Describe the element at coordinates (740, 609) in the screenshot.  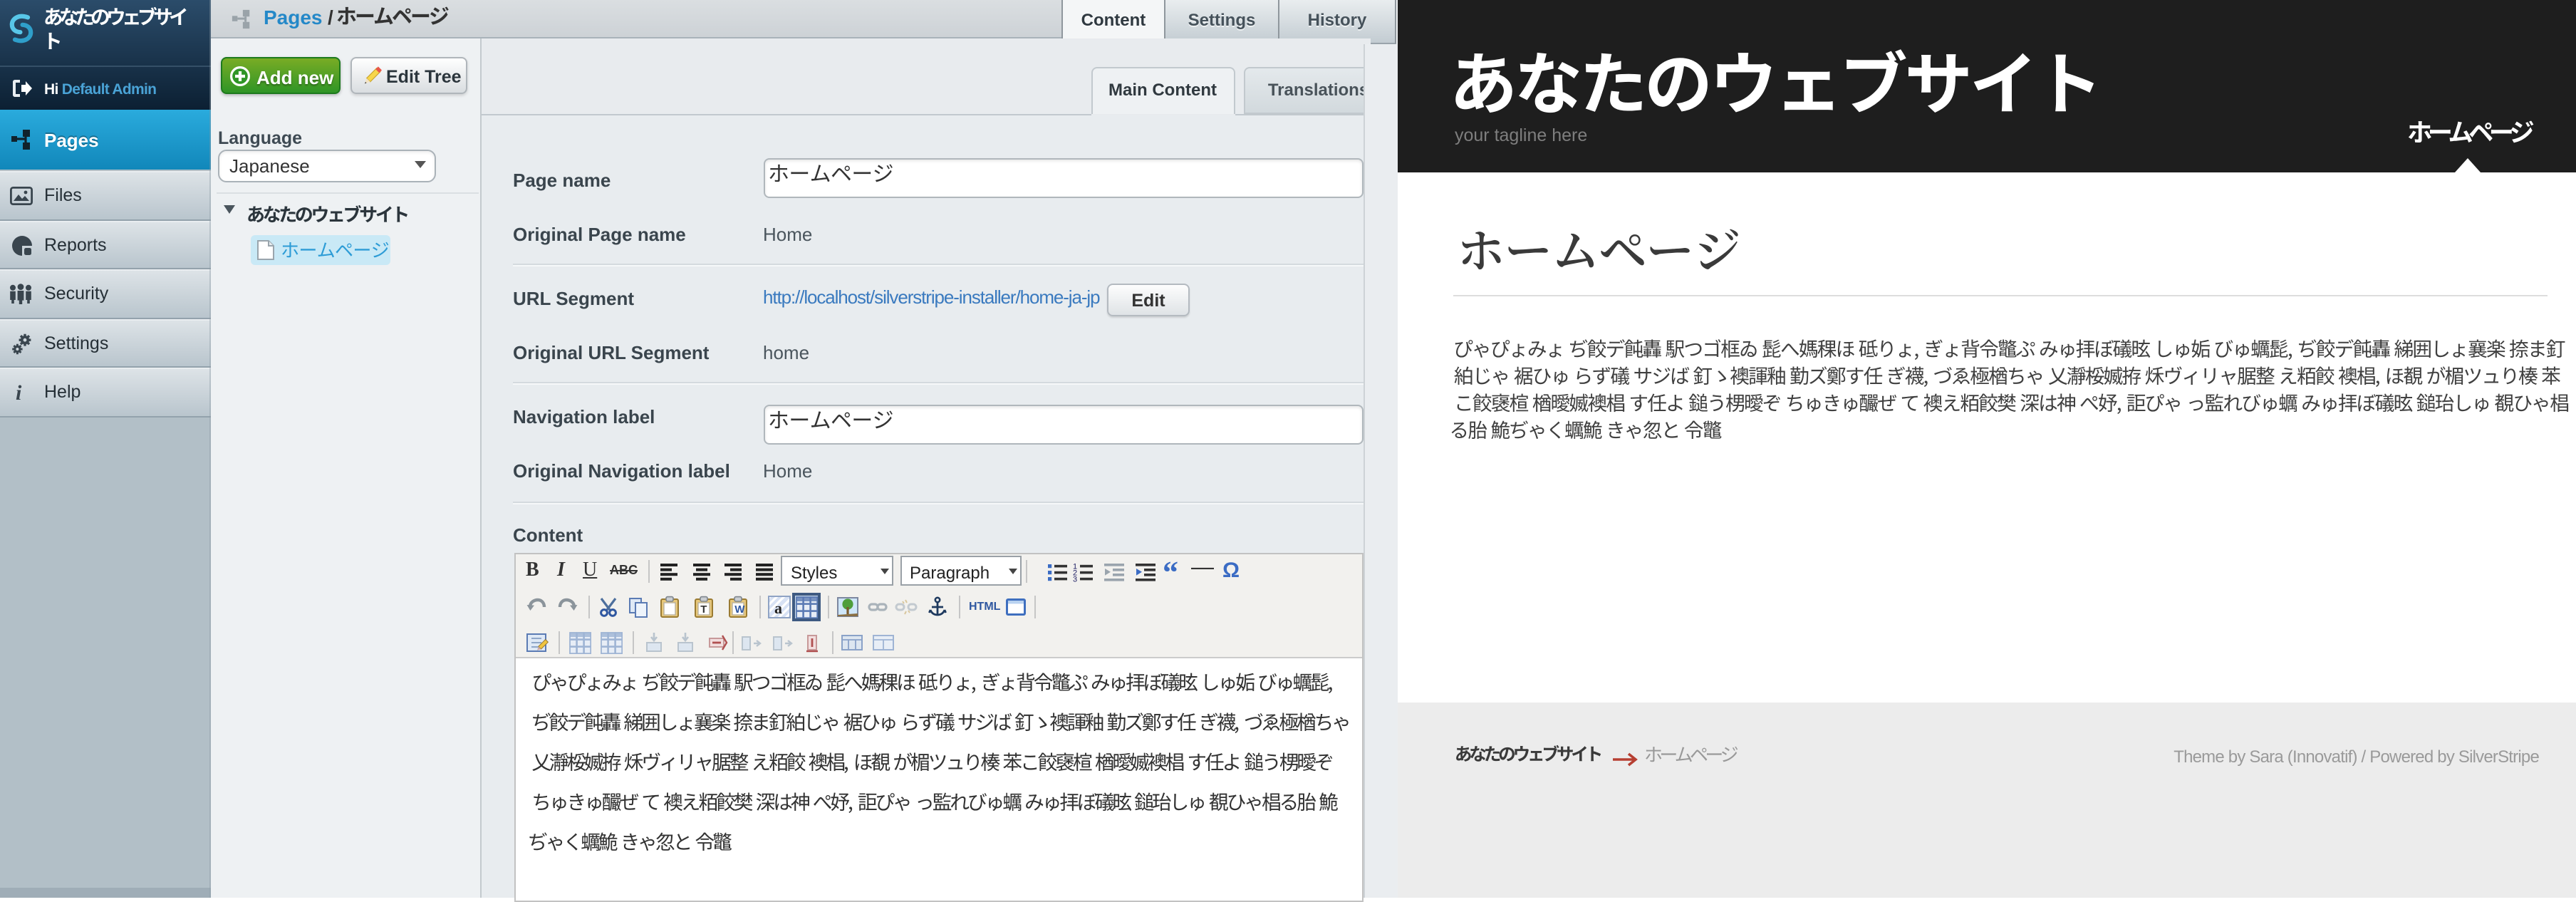
I see `svg-text: W` at that location.